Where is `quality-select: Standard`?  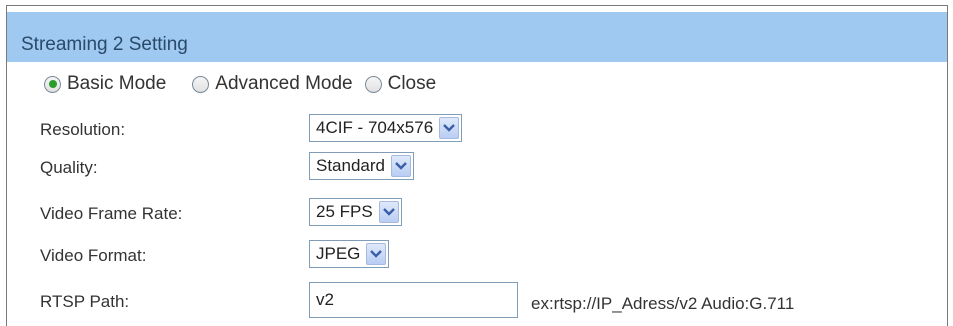 quality-select: Standard is located at coordinates (361, 166).